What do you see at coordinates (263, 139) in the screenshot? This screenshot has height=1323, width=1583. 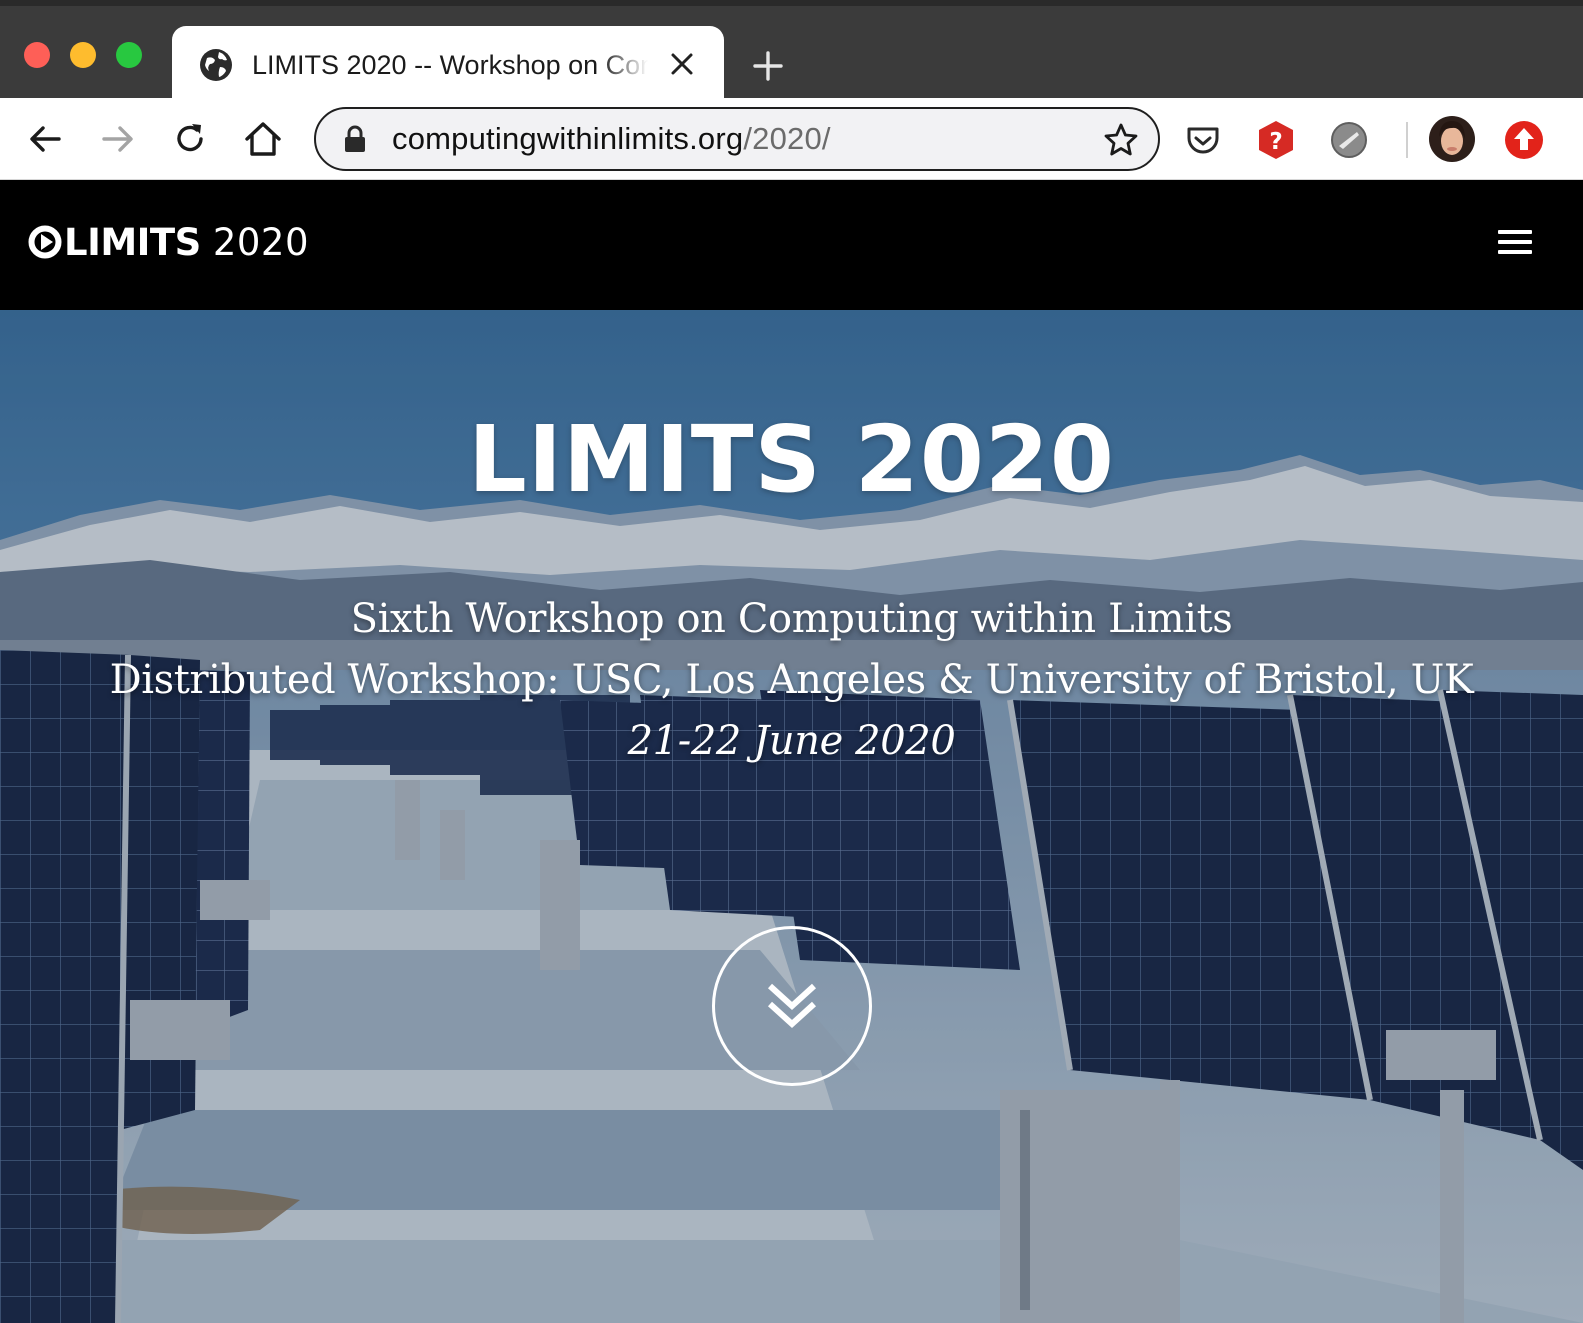 I see `home-icon` at bounding box center [263, 139].